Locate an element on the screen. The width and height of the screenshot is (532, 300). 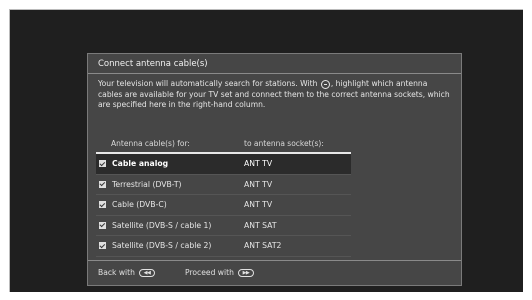
cable-label: Cable (DVB-C) is located at coordinates (139, 204).